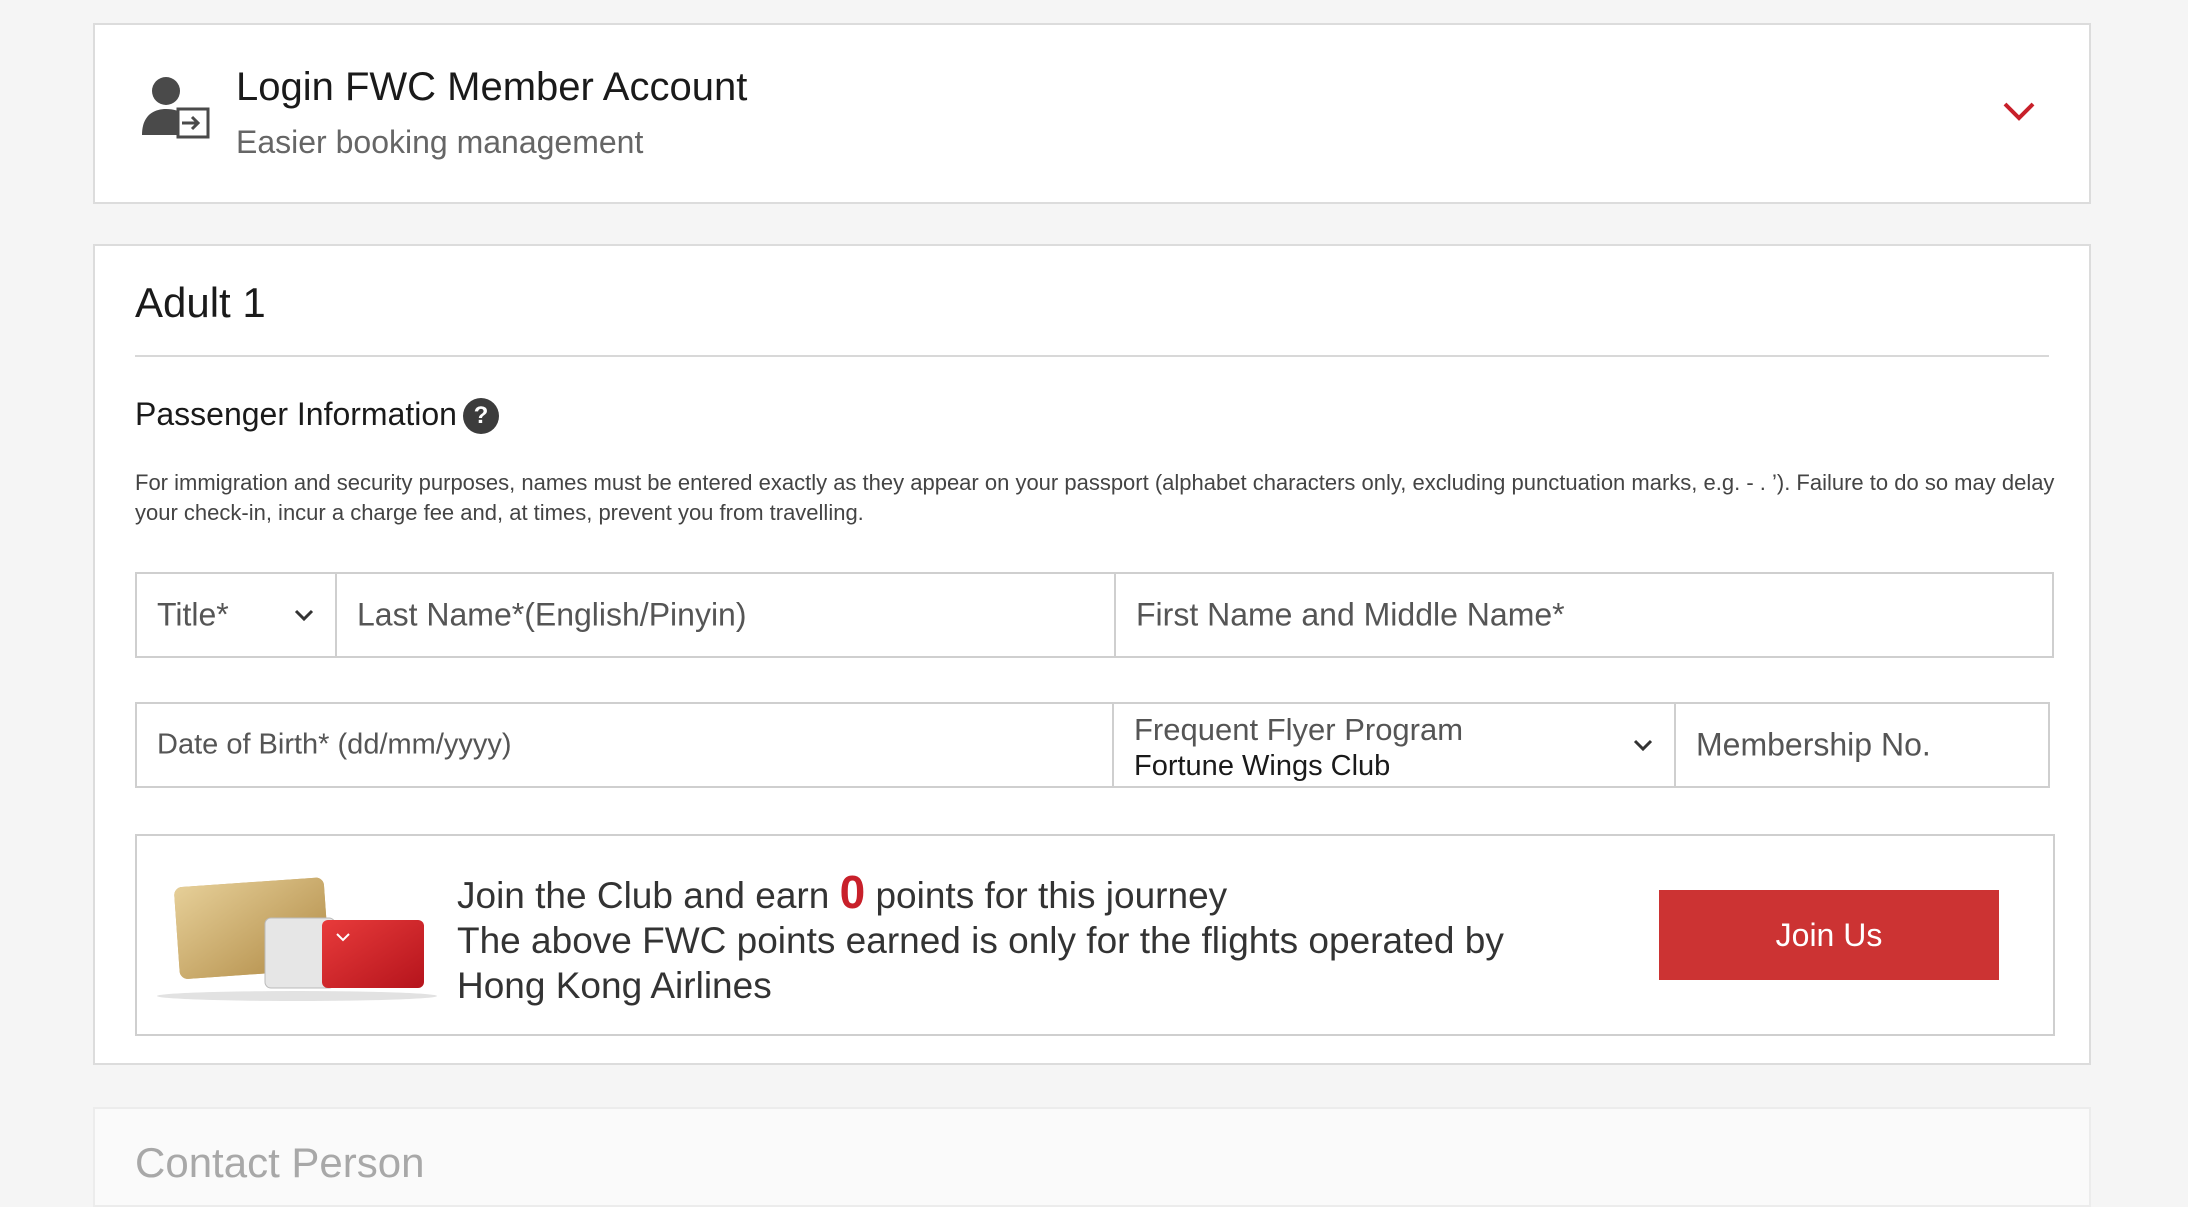 Image resolution: width=2188 pixels, height=1207 pixels. I want to click on membership-cards-image, so click(297, 939).